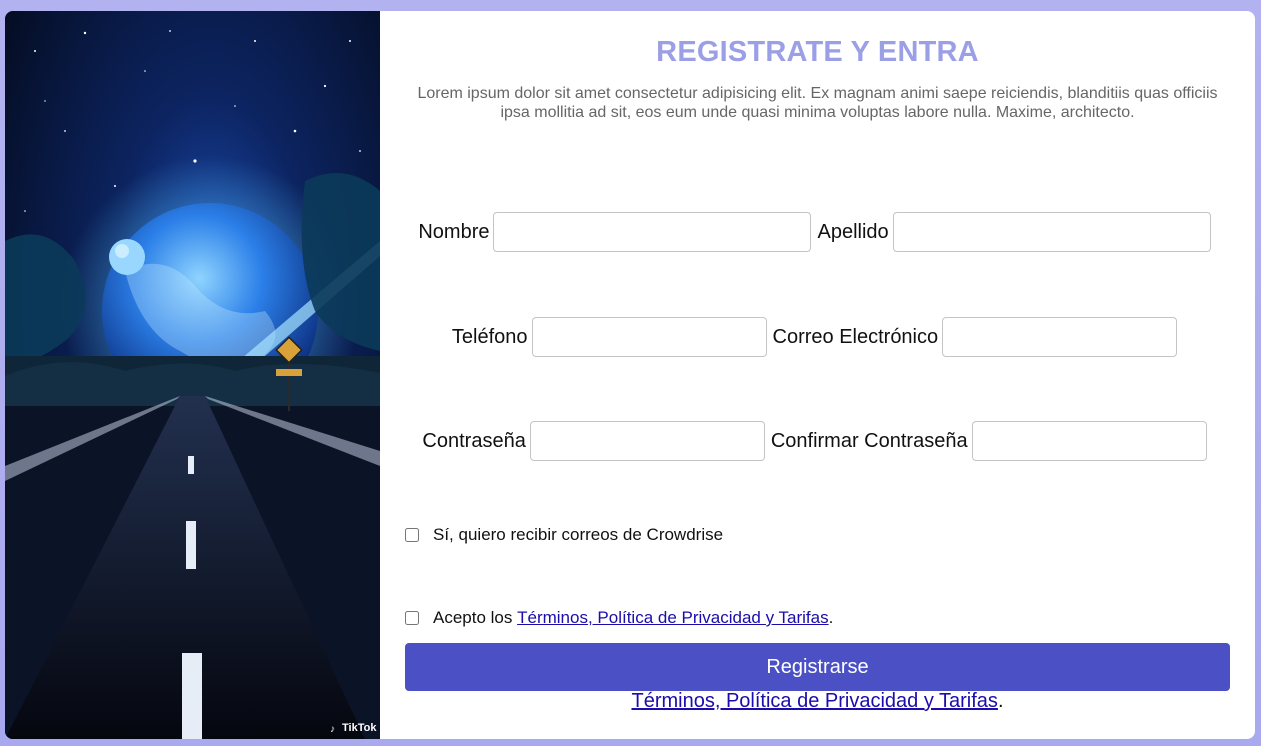 The image size is (1261, 746). I want to click on terms-checkbox, so click(412, 618).